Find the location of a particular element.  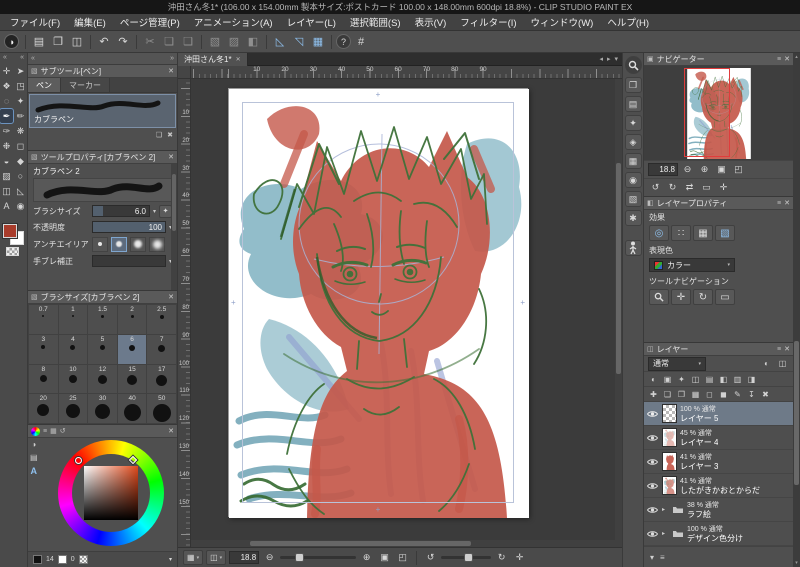

right-dock-scrollbar: ▴ ▾ is located at coordinates (796, 310).